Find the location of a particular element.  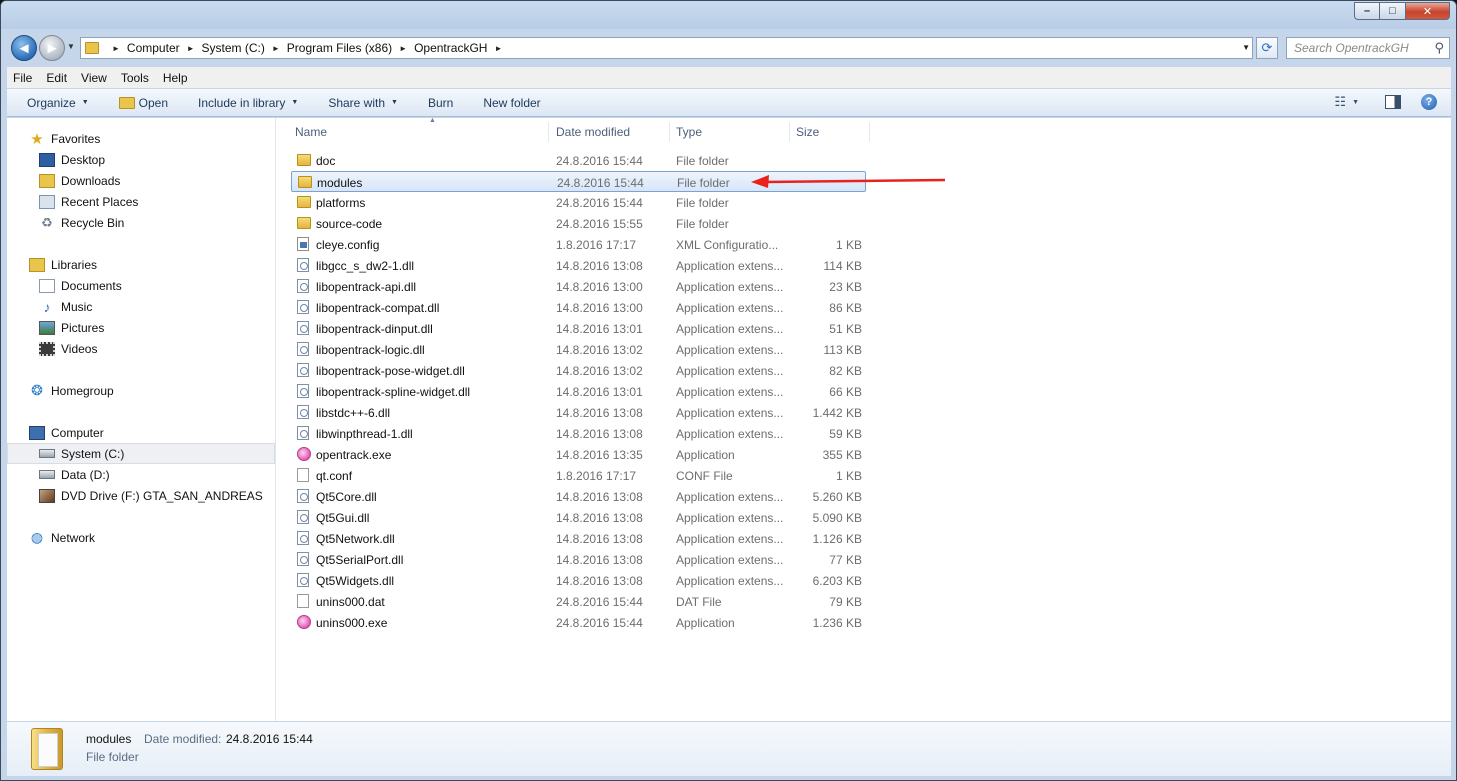

sidebar-item-pictures: Pictures is located at coordinates (141, 327).